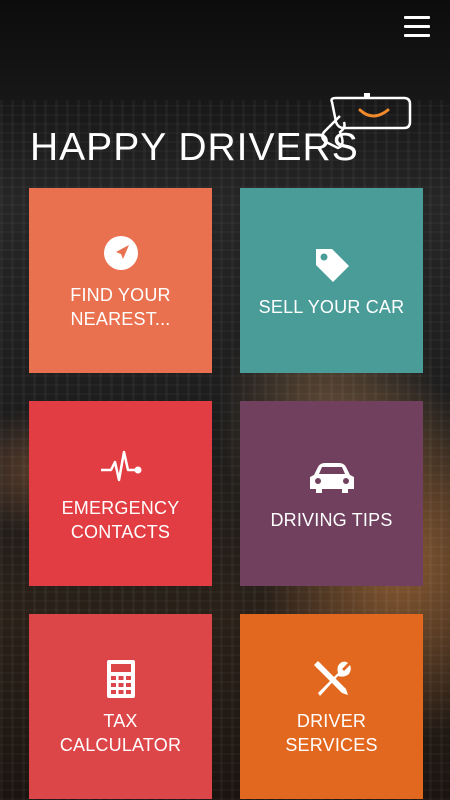 This screenshot has width=450, height=800. Describe the element at coordinates (417, 27) in the screenshot. I see `hamburger-menu-icon` at that location.